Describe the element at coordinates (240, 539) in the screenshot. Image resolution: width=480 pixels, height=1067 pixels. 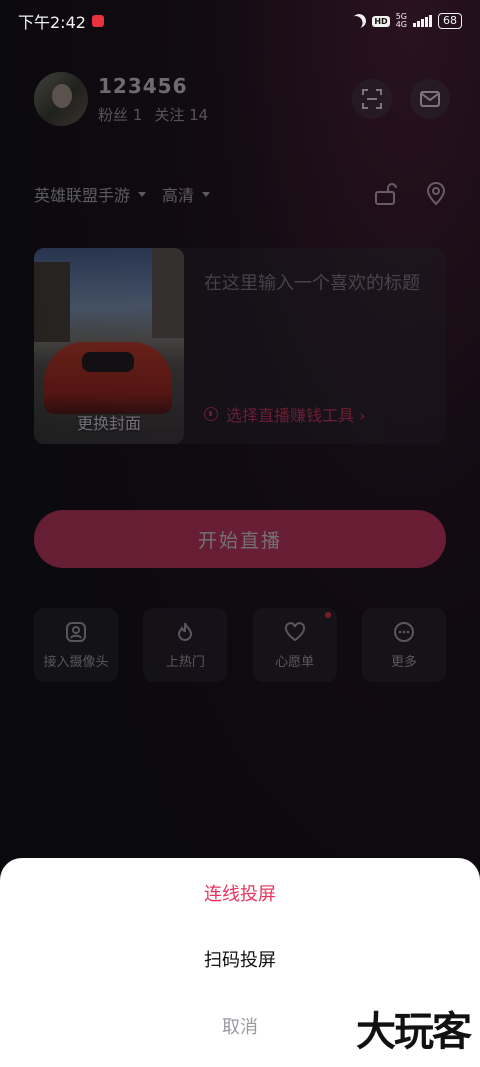
I see `start-live-button: 开始直播` at that location.